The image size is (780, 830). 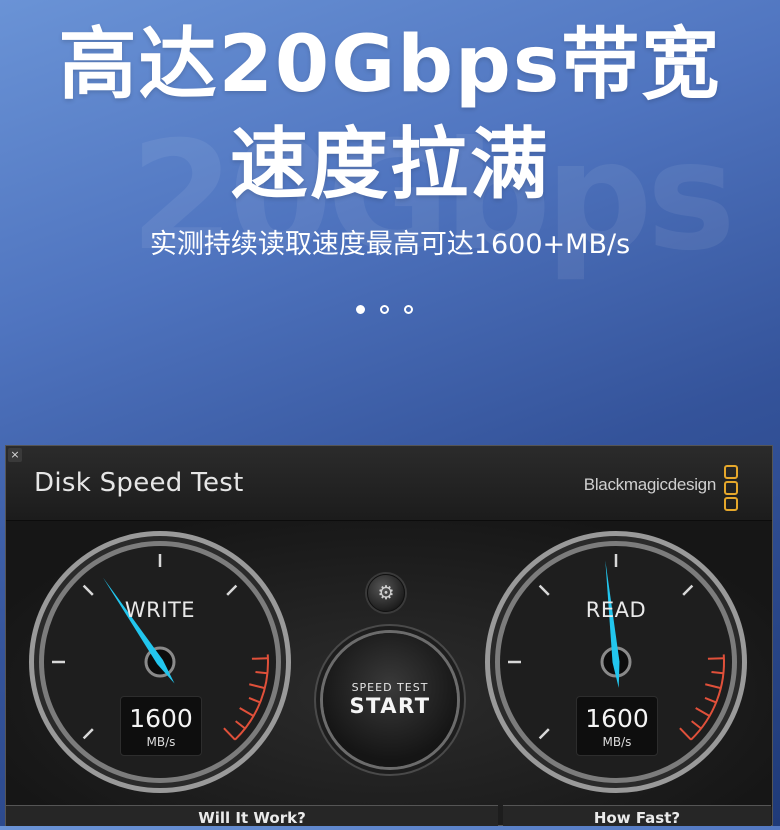 What do you see at coordinates (389, 165) in the screenshot?
I see `headline-line-2: 速度拉满` at bounding box center [389, 165].